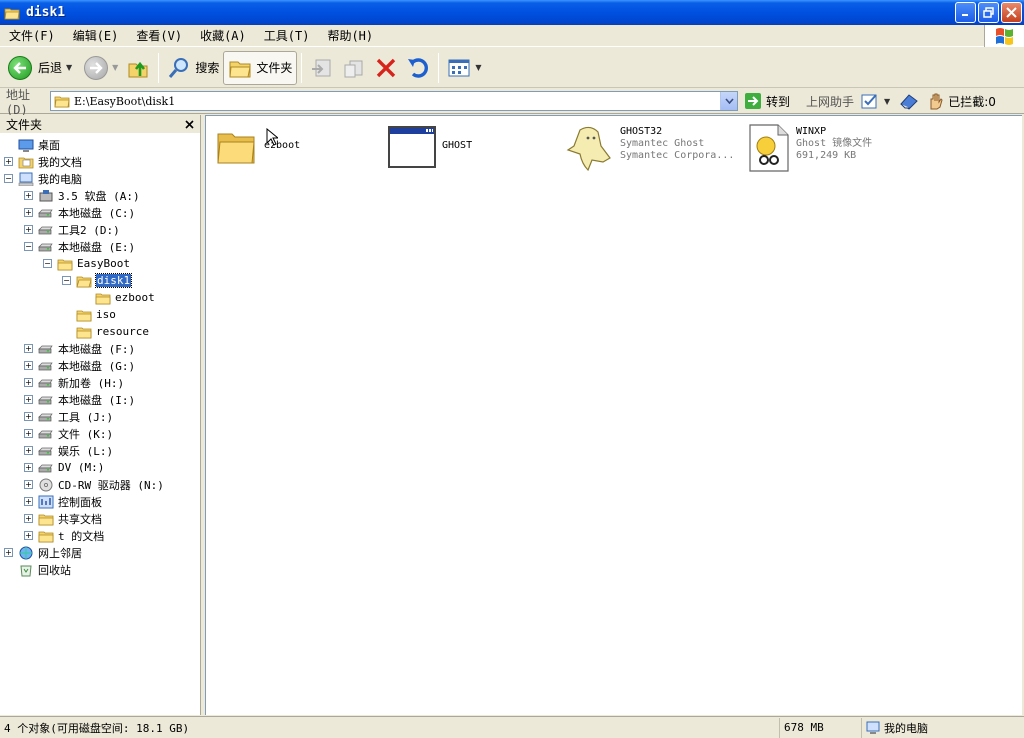  What do you see at coordinates (89, 230) in the screenshot?
I see `tree-item-label: 工具2 (D:)` at bounding box center [89, 230].